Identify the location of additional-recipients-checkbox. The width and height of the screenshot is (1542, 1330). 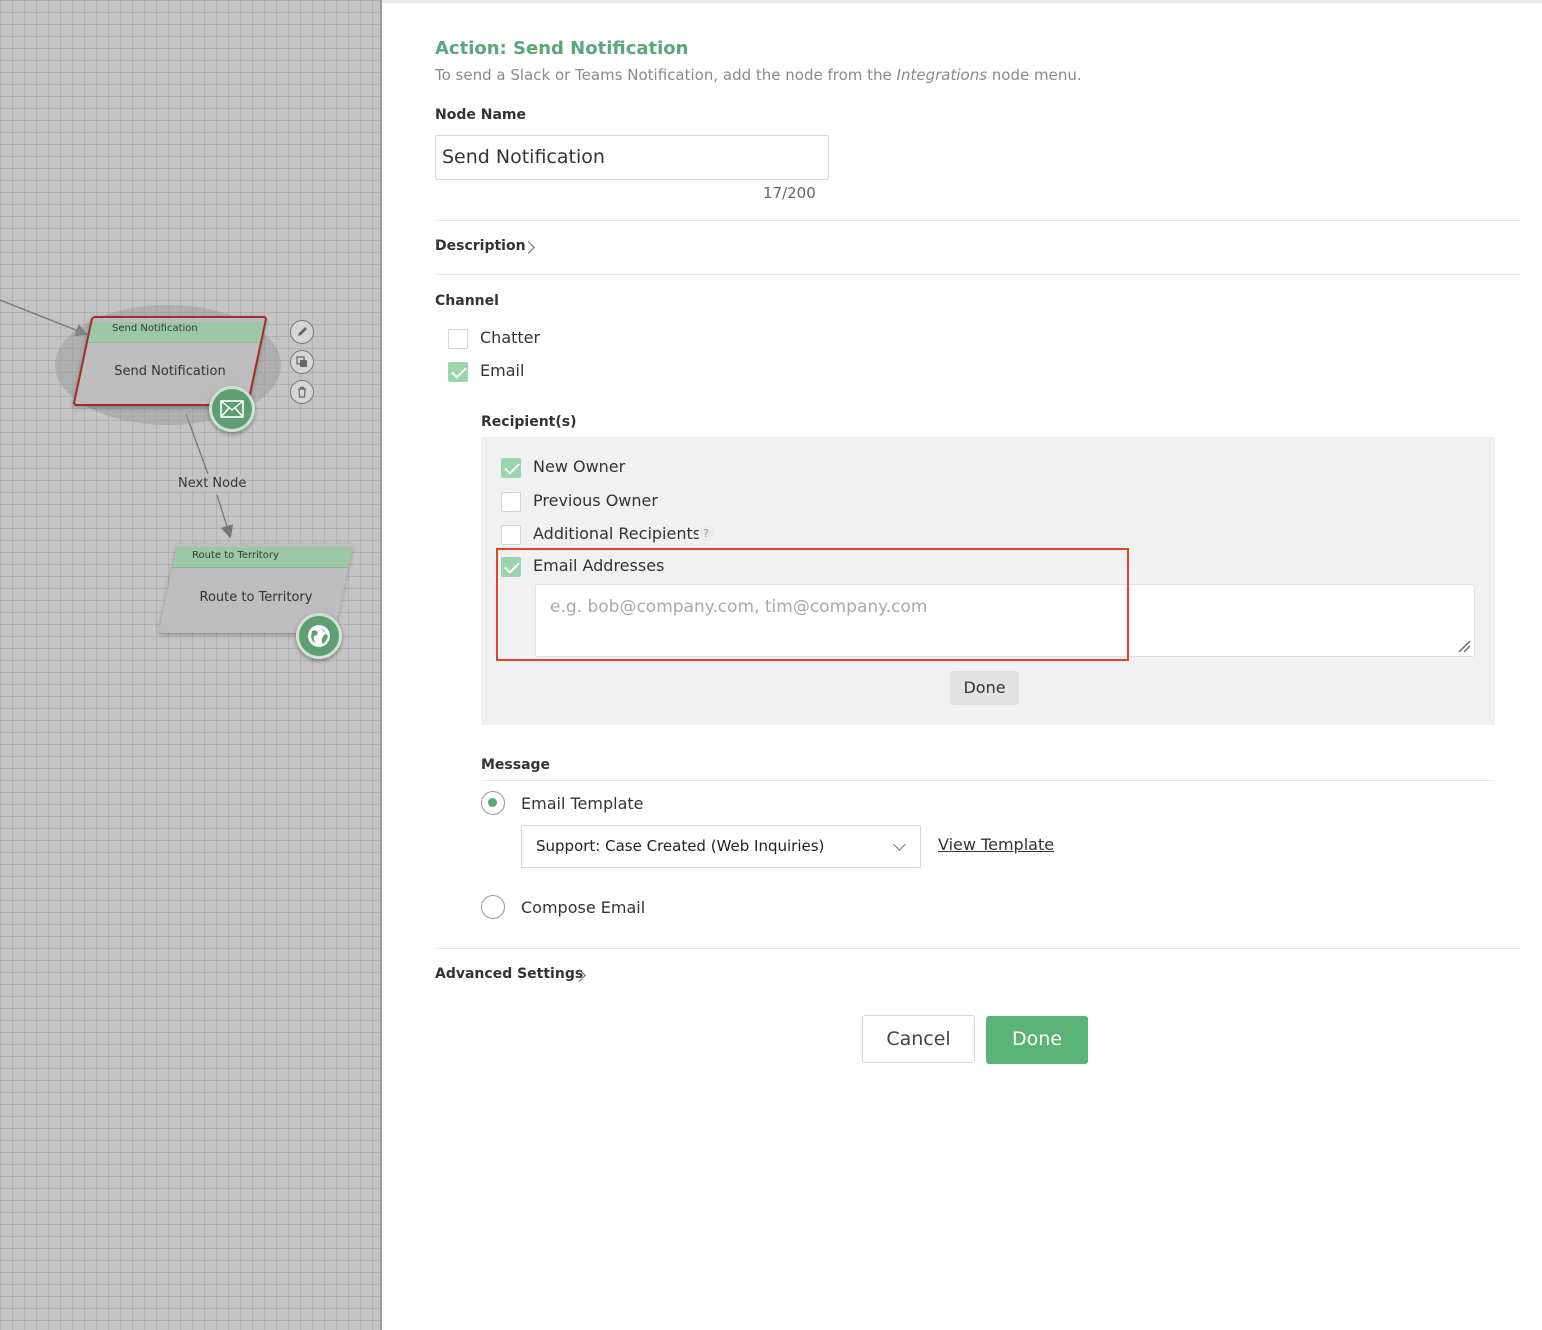
(511, 535).